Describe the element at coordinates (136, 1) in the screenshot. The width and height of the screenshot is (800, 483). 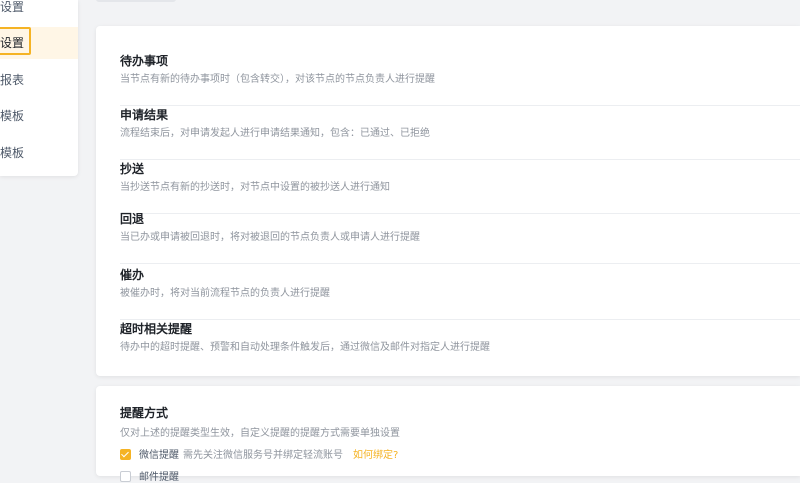
I see `header-placeholder` at that location.